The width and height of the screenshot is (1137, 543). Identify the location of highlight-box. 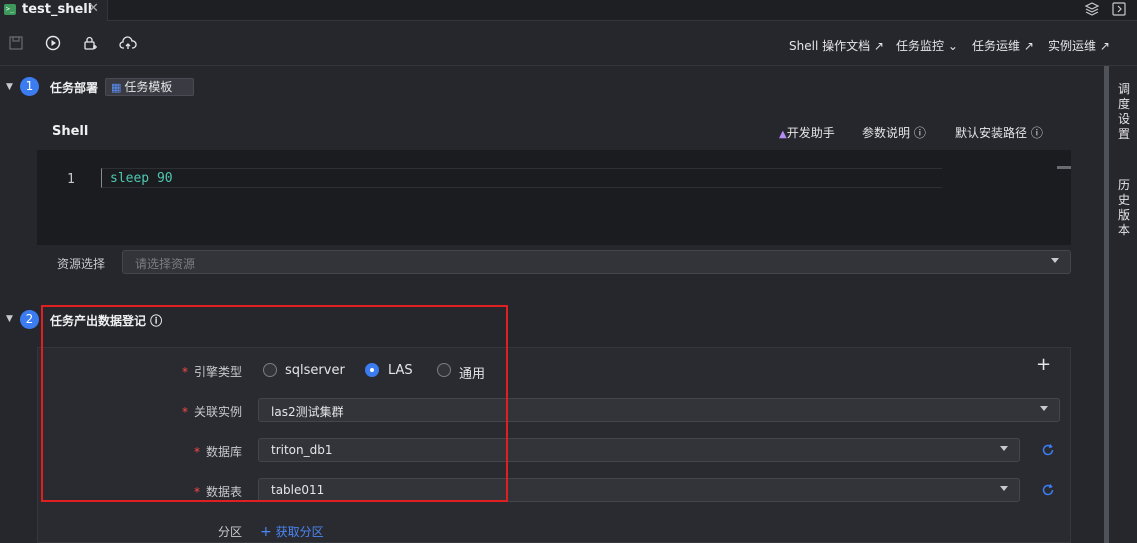
(274, 403).